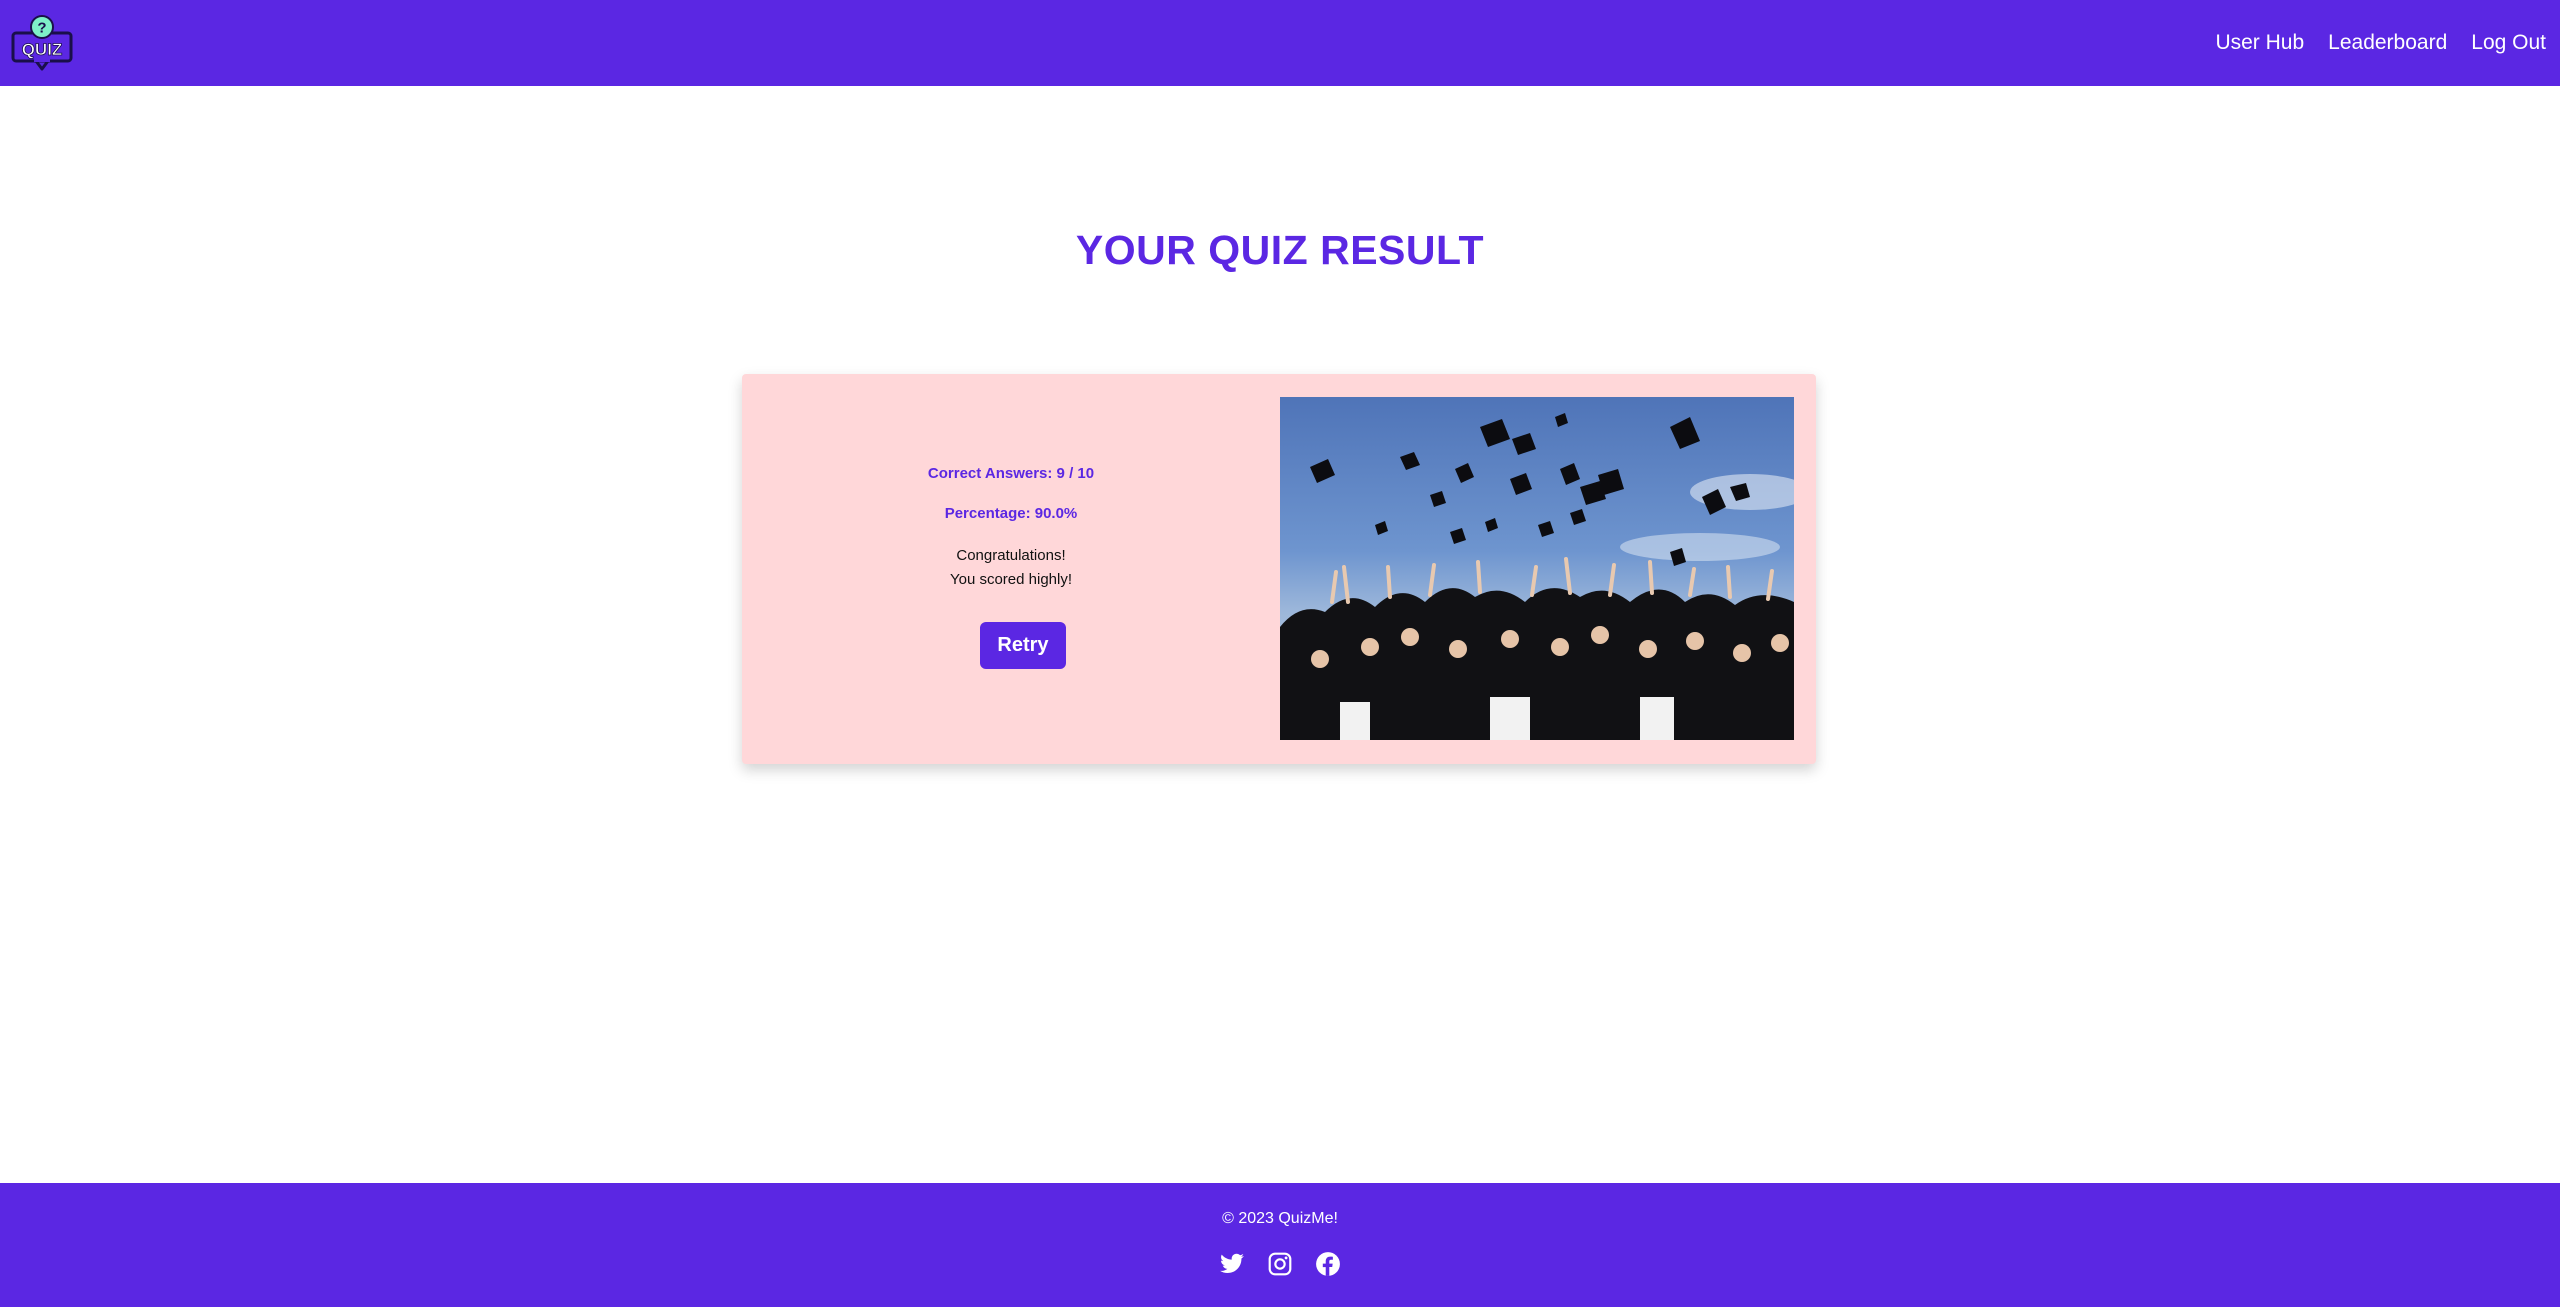  I want to click on score-message: You scored highly!, so click(1011, 579).